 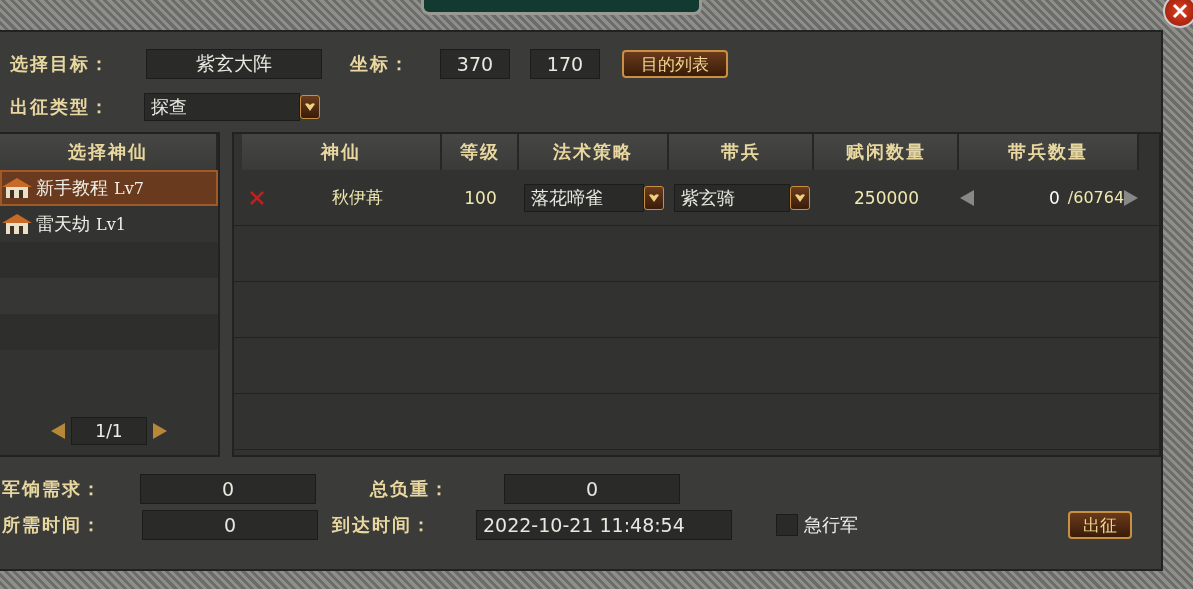 I want to click on field-label: 到达时间：, so click(x=382, y=525).